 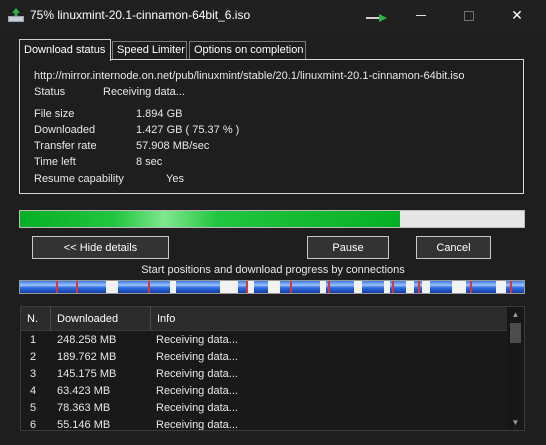 I want to click on maximize-icon, so click(x=469, y=15).